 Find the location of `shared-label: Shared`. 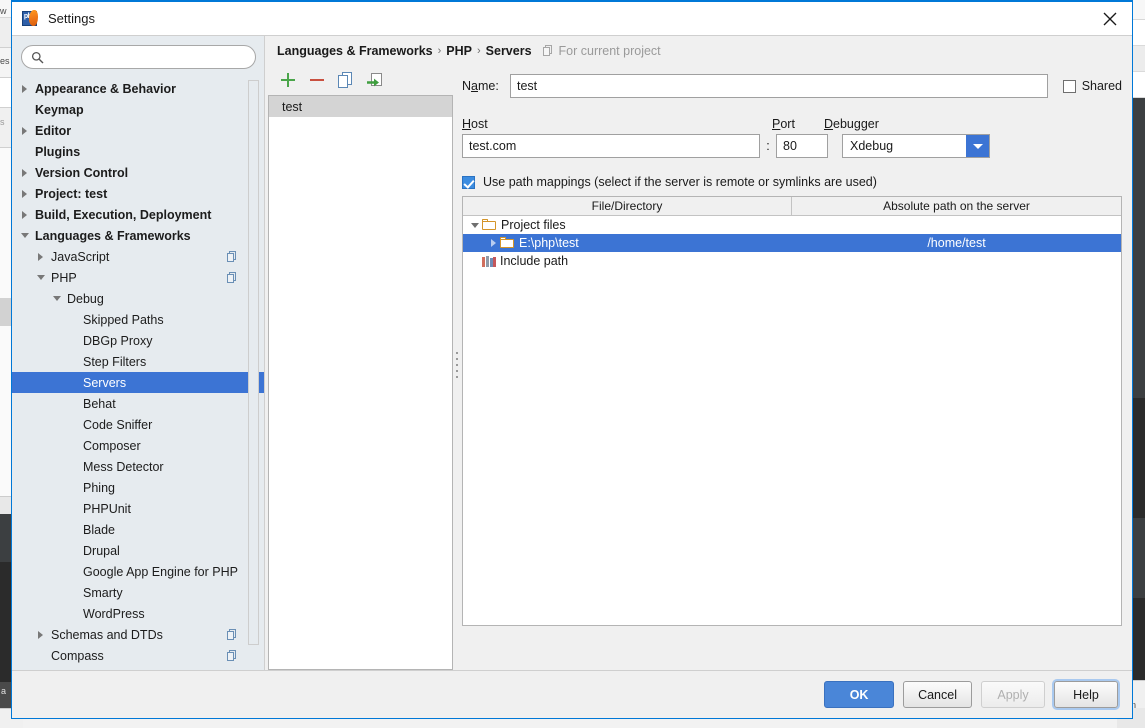

shared-label: Shared is located at coordinates (1101, 86).